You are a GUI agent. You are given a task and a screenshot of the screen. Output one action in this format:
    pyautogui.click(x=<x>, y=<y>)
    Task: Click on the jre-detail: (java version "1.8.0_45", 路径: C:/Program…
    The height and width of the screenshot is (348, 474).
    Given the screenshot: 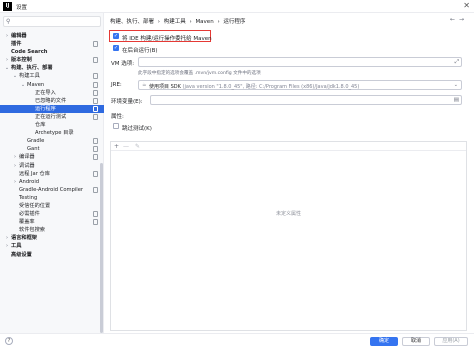 What is the action you would take?
    pyautogui.click(x=271, y=86)
    